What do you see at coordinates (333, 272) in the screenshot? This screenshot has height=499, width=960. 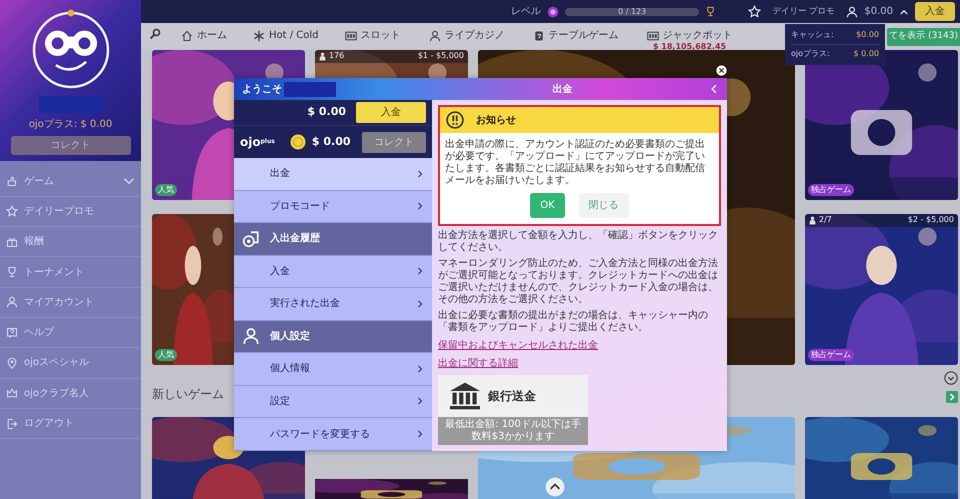 I see `menu-item: 入金` at bounding box center [333, 272].